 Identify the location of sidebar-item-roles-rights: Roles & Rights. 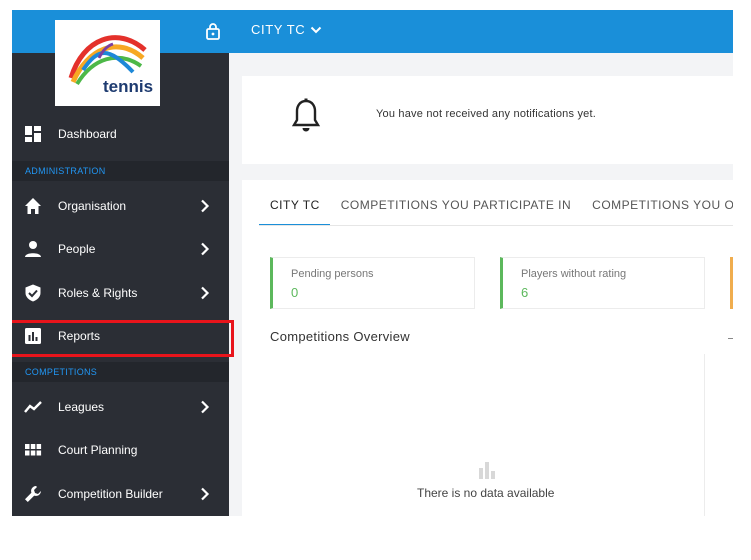
(120, 293).